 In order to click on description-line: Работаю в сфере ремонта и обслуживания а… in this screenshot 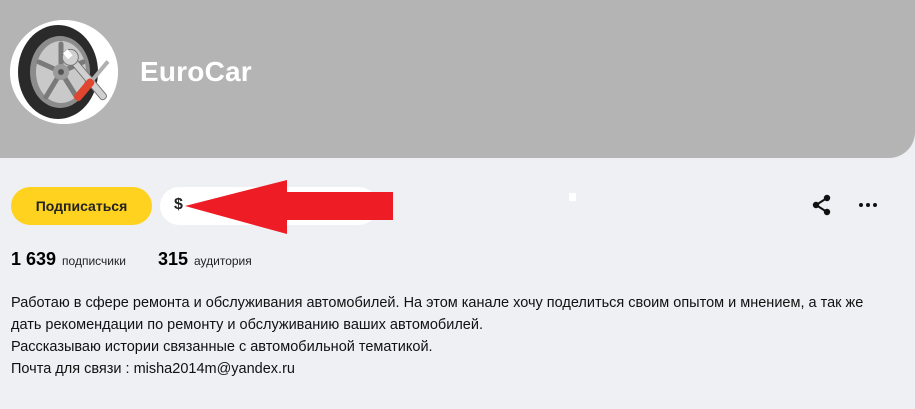, I will do `click(437, 314)`.